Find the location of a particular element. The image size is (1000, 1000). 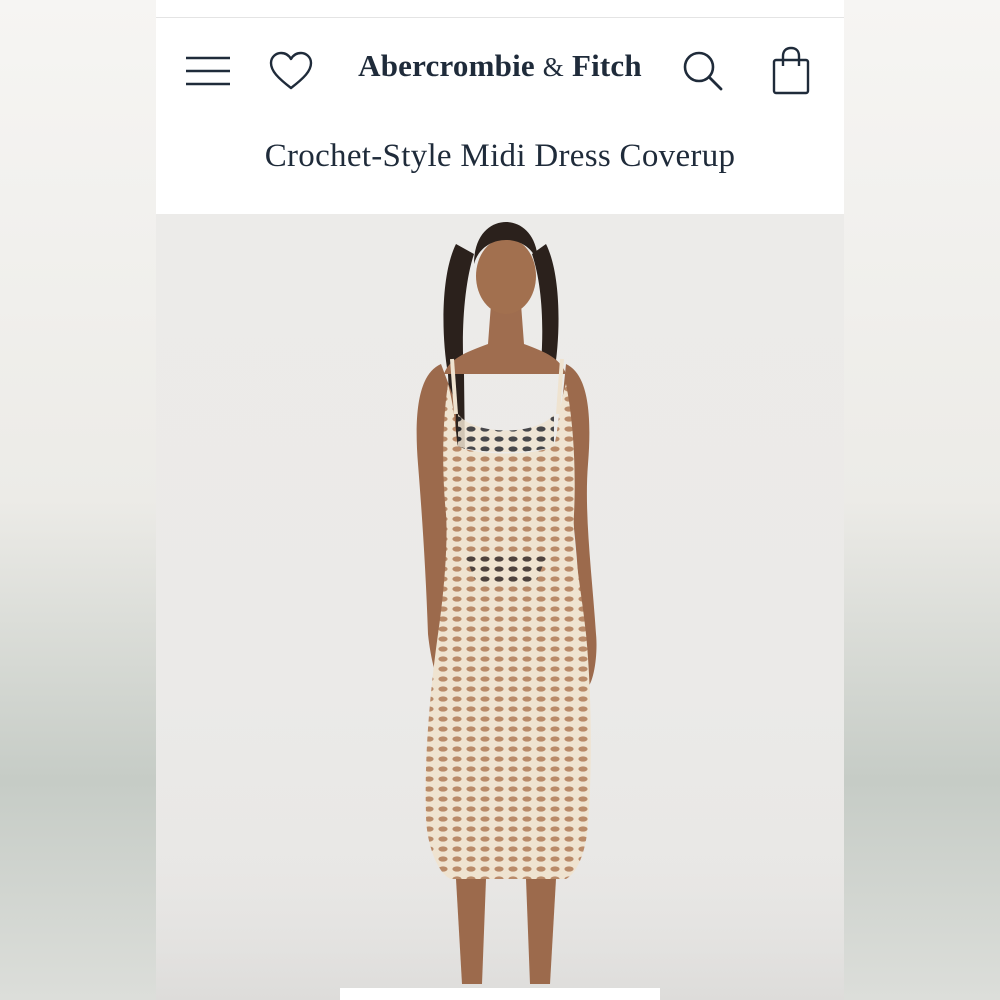

shopping-bag-icon is located at coordinates (791, 71).